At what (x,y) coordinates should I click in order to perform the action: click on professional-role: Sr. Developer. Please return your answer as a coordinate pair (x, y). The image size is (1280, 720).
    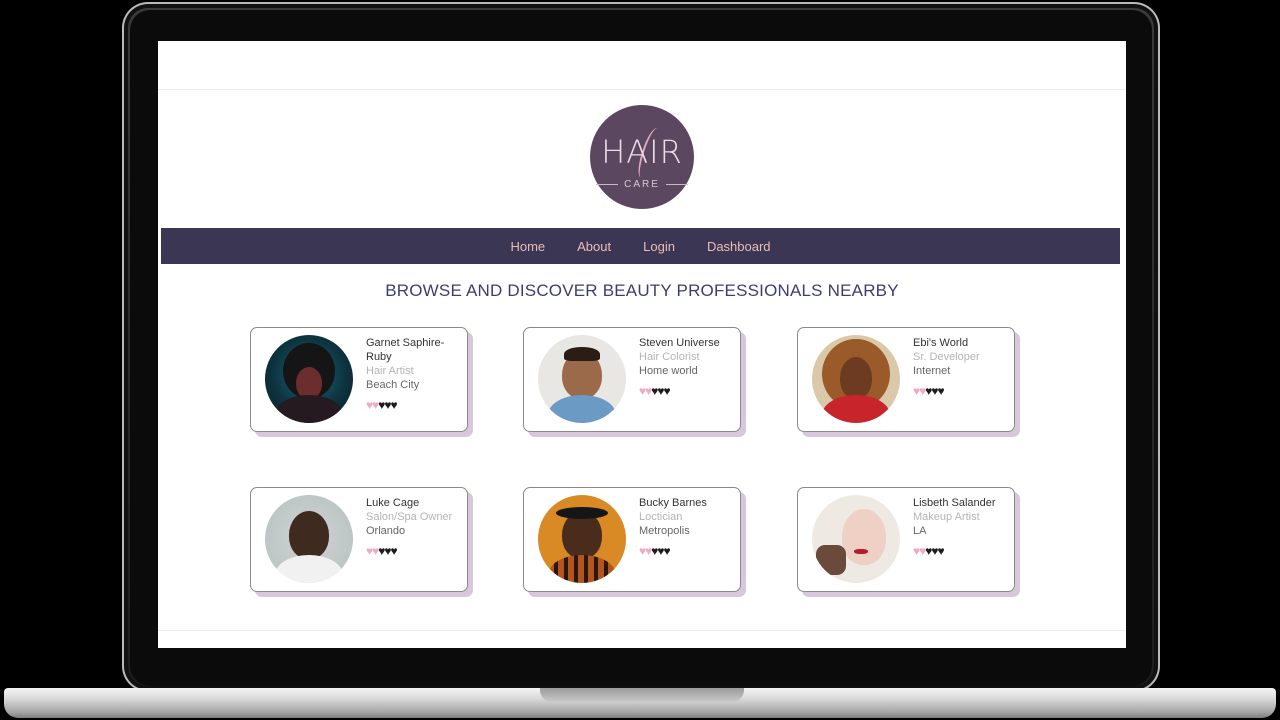
    Looking at the image, I should click on (946, 357).